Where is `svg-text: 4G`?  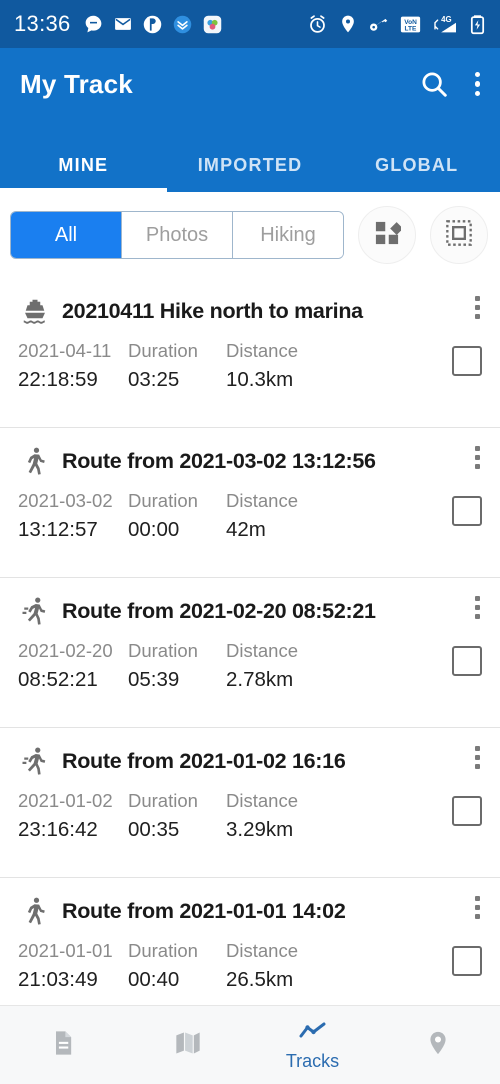
svg-text: 4G is located at coordinates (446, 18).